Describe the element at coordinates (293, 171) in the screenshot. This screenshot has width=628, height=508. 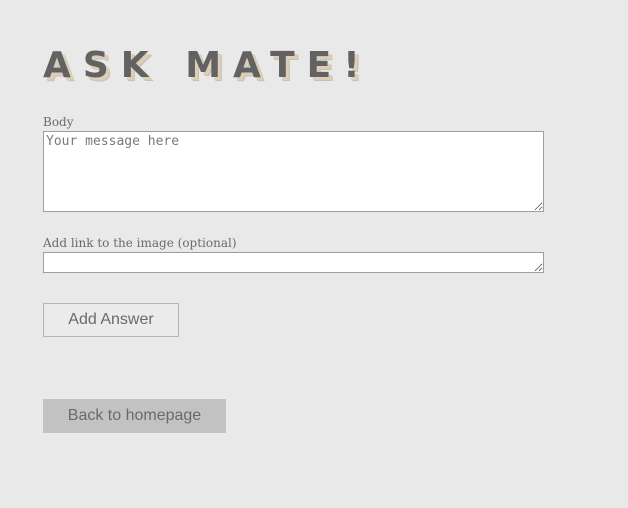
I see `body-textarea` at that location.